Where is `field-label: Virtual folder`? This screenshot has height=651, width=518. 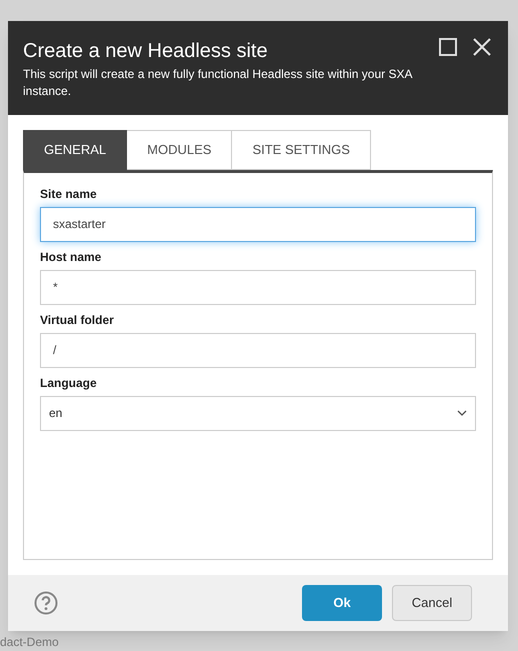
field-label: Virtual folder is located at coordinates (77, 320).